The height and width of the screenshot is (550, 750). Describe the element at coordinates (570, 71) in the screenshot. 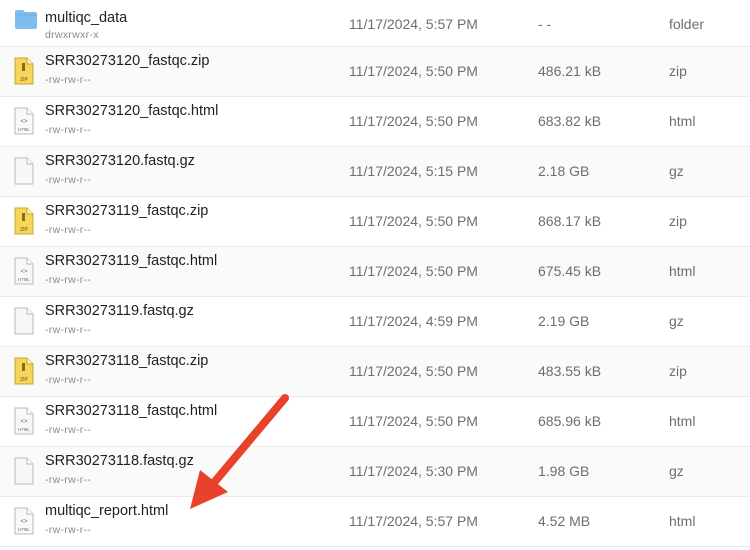

I see `file-size: 486.21 kB` at that location.